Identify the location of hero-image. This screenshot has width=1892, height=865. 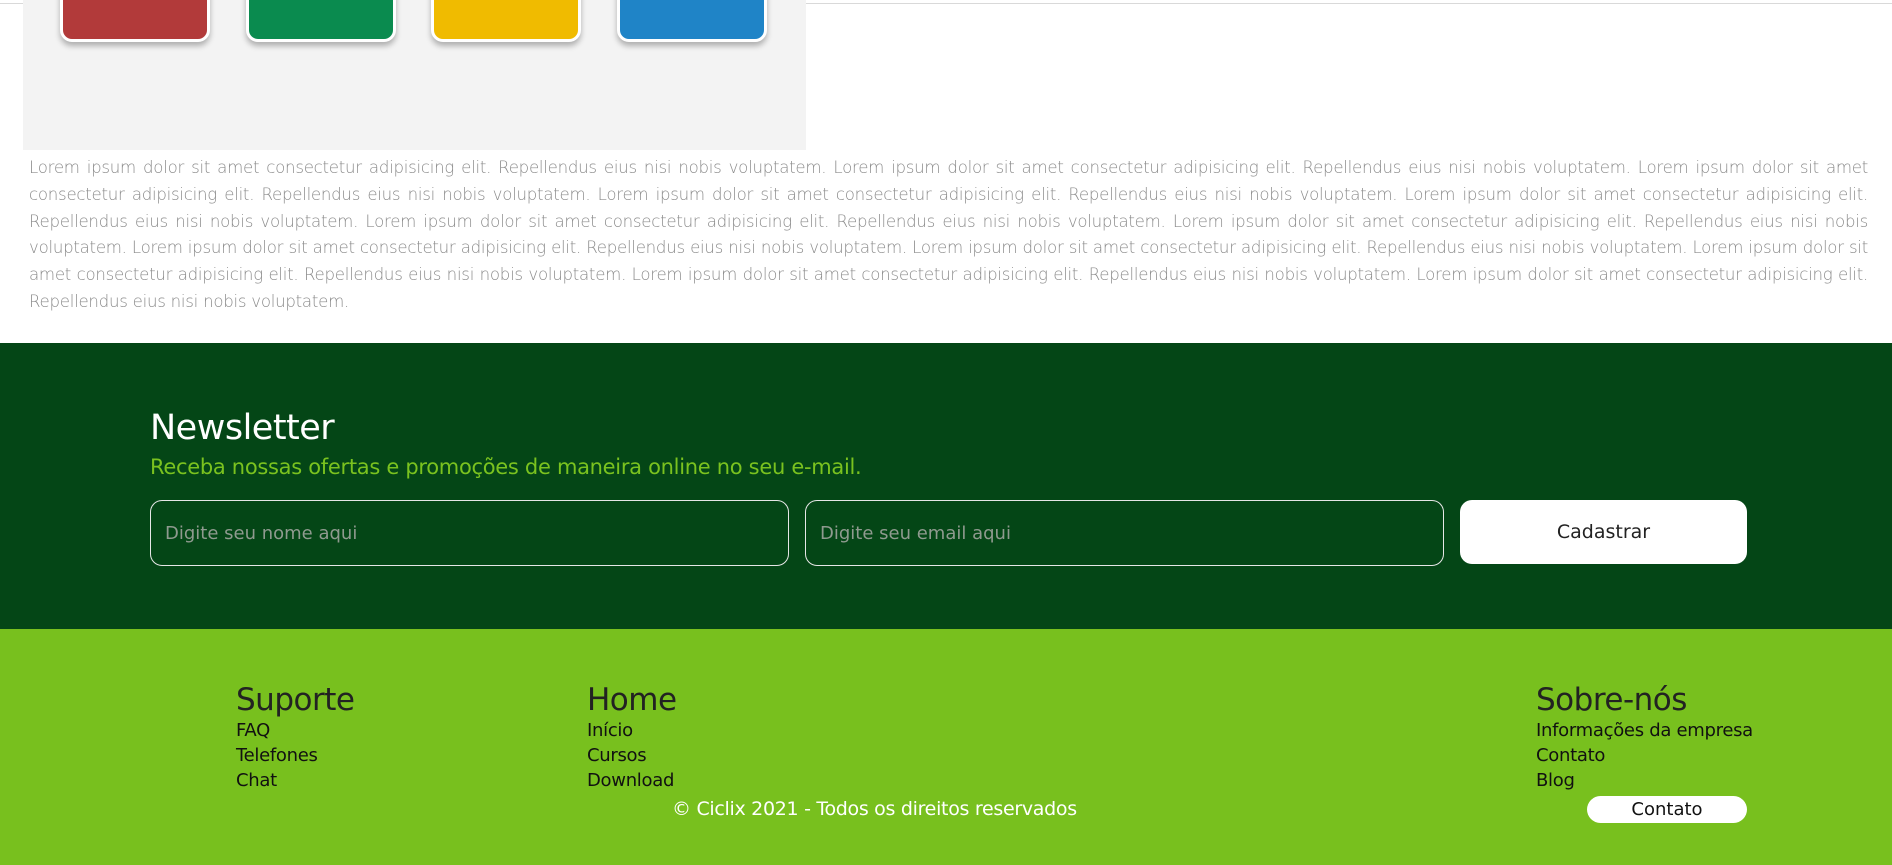
(414, 75).